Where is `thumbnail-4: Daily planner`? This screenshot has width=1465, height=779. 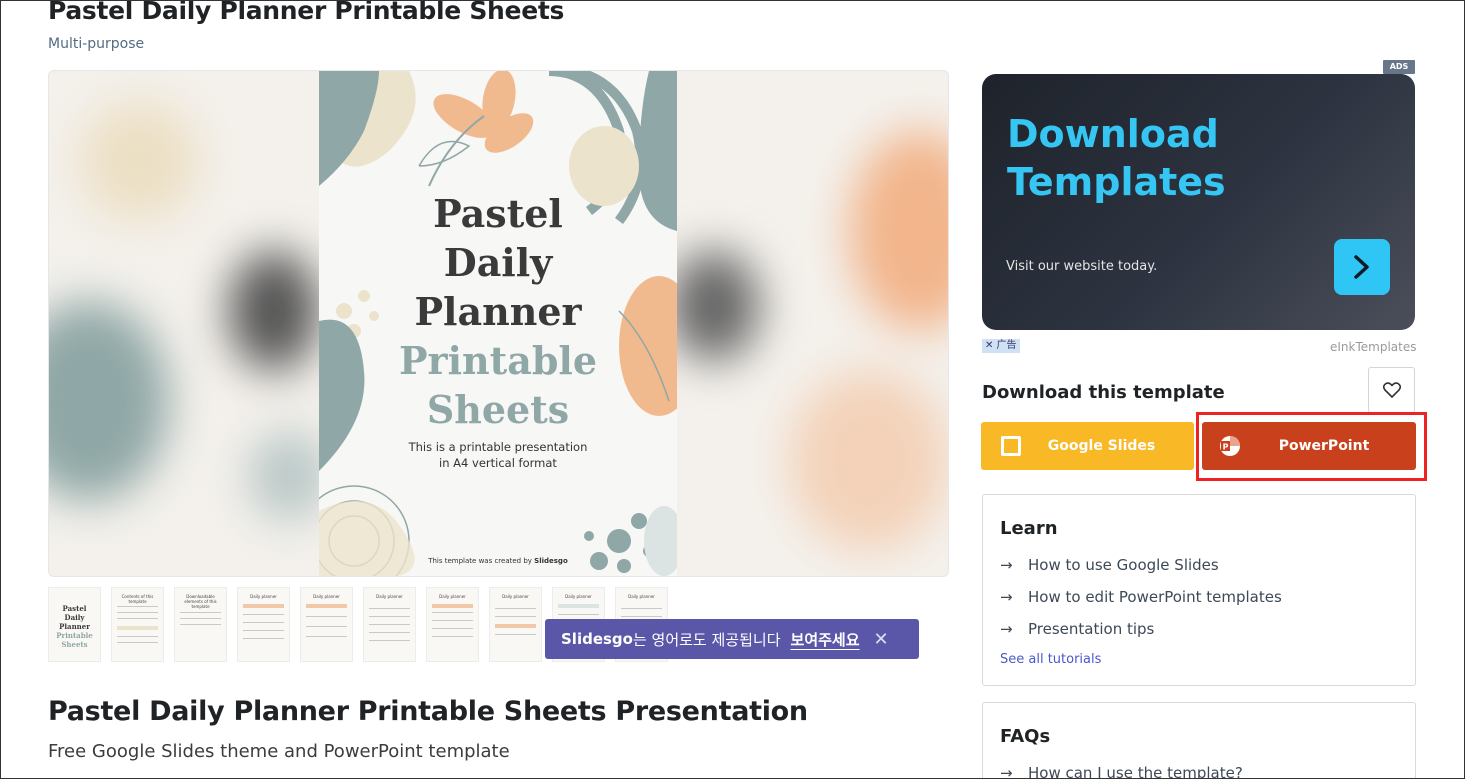
thumbnail-4: Daily planner is located at coordinates (263, 624).